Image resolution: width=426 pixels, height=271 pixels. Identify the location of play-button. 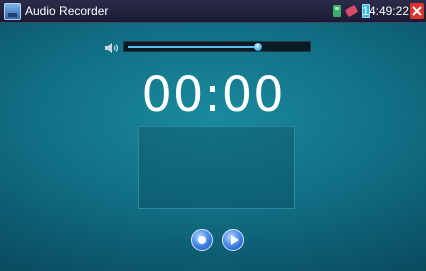
(233, 240).